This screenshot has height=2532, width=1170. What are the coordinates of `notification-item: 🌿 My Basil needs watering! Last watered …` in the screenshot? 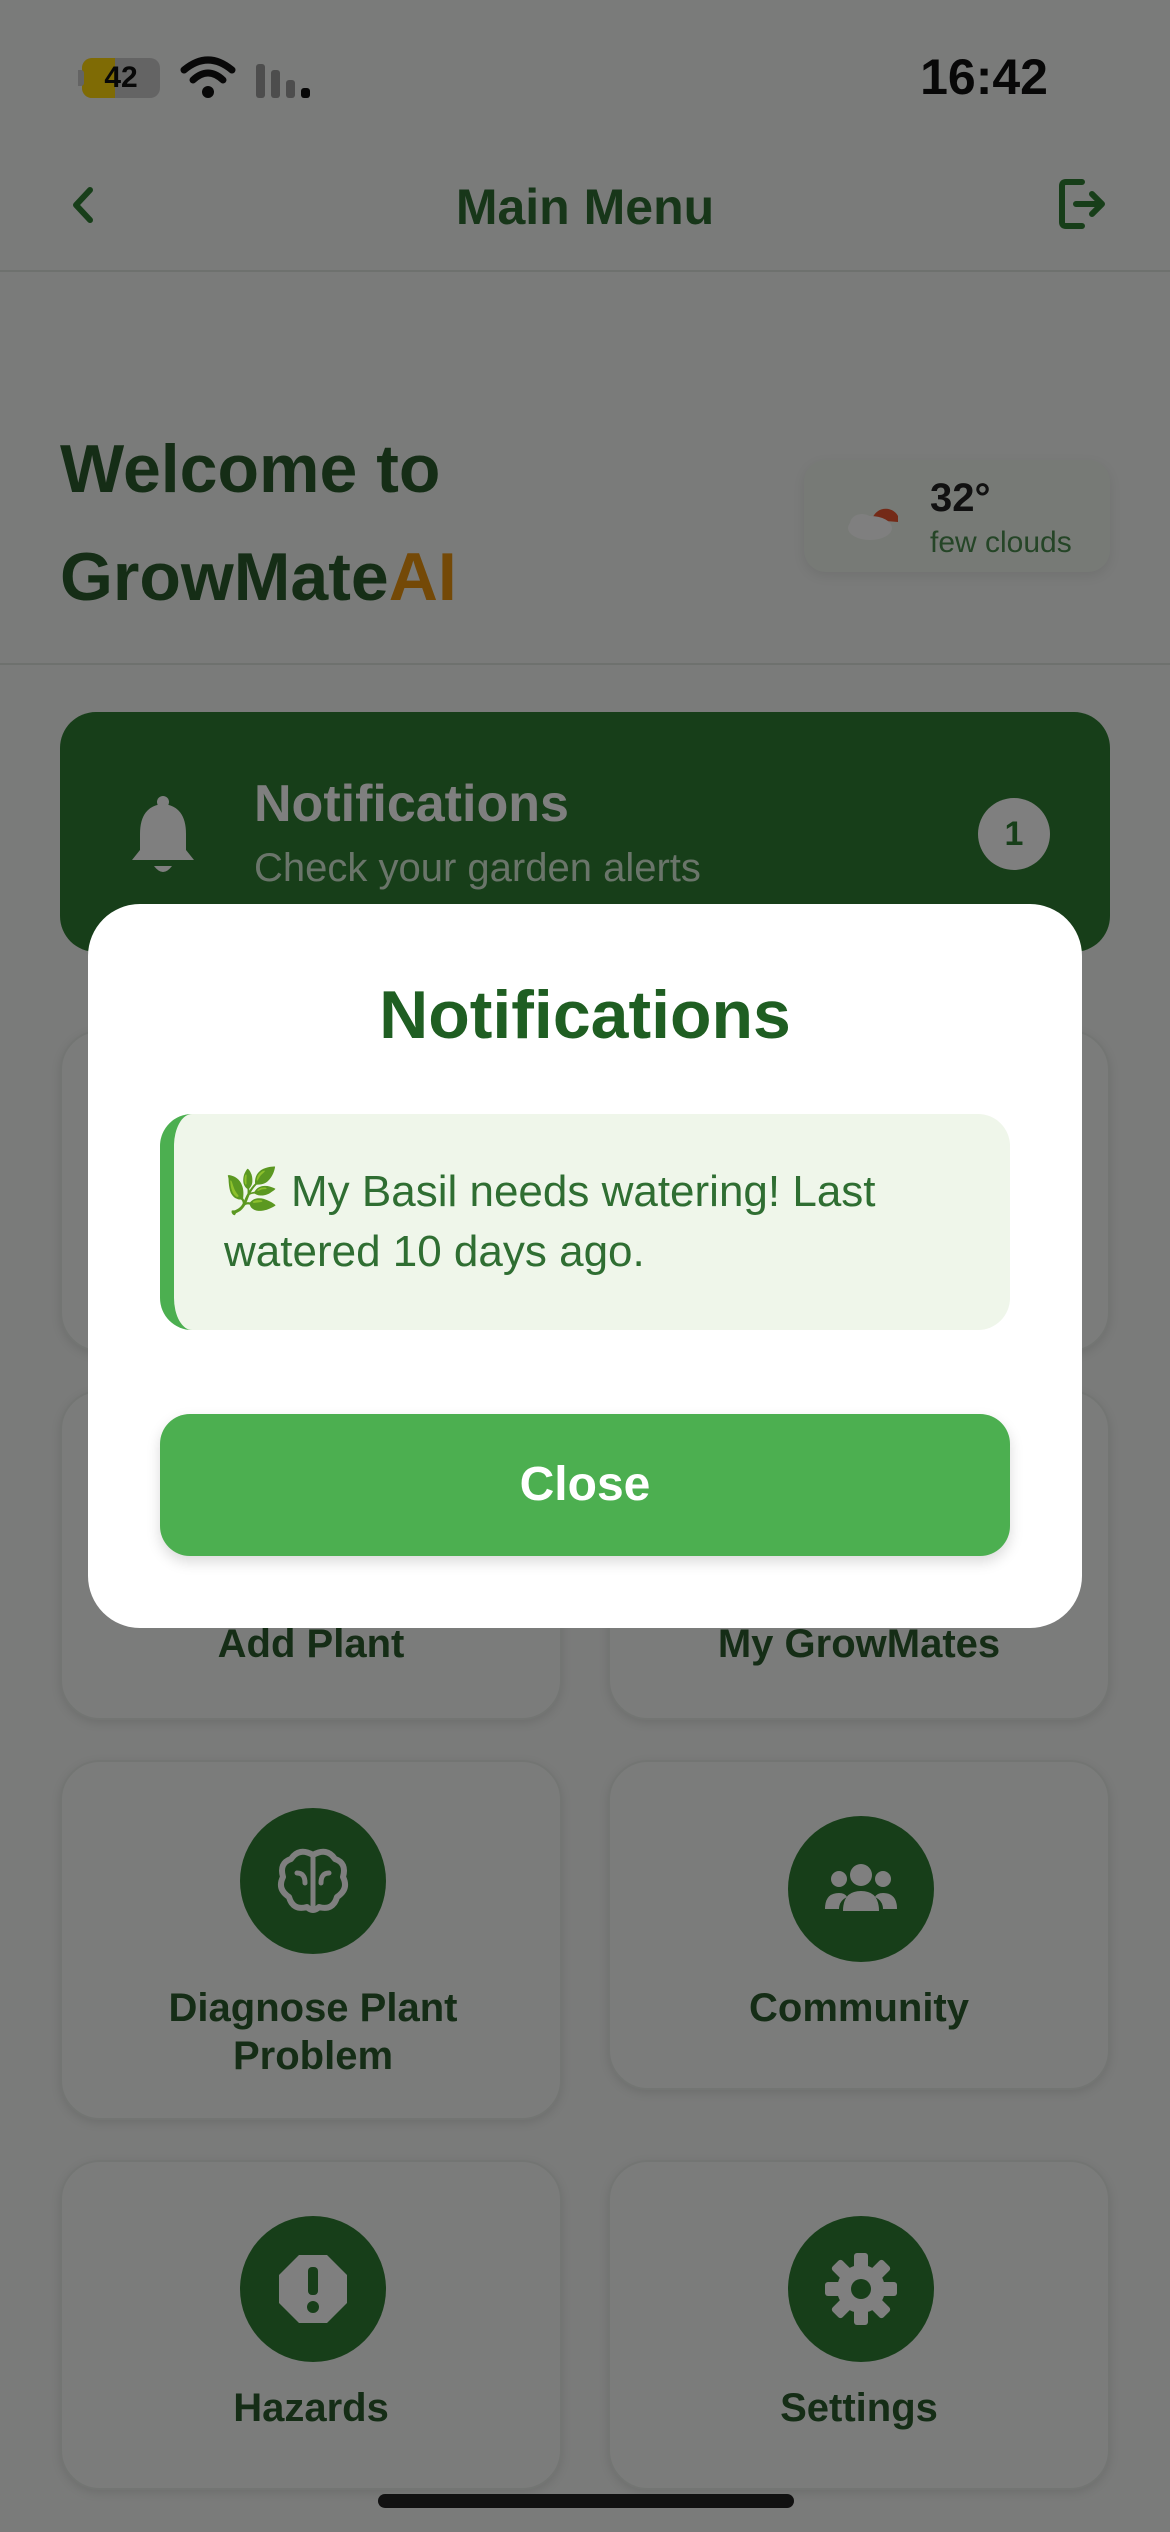 It's located at (585, 1222).